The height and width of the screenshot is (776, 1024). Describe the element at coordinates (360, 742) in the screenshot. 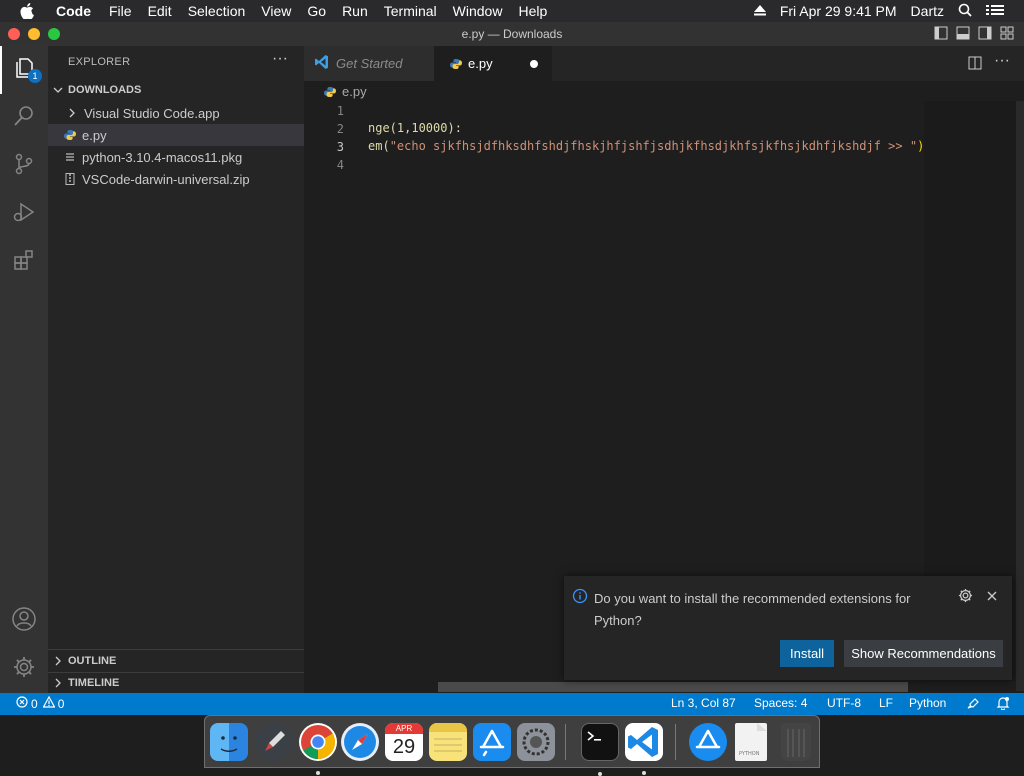

I see `safari-icon` at that location.